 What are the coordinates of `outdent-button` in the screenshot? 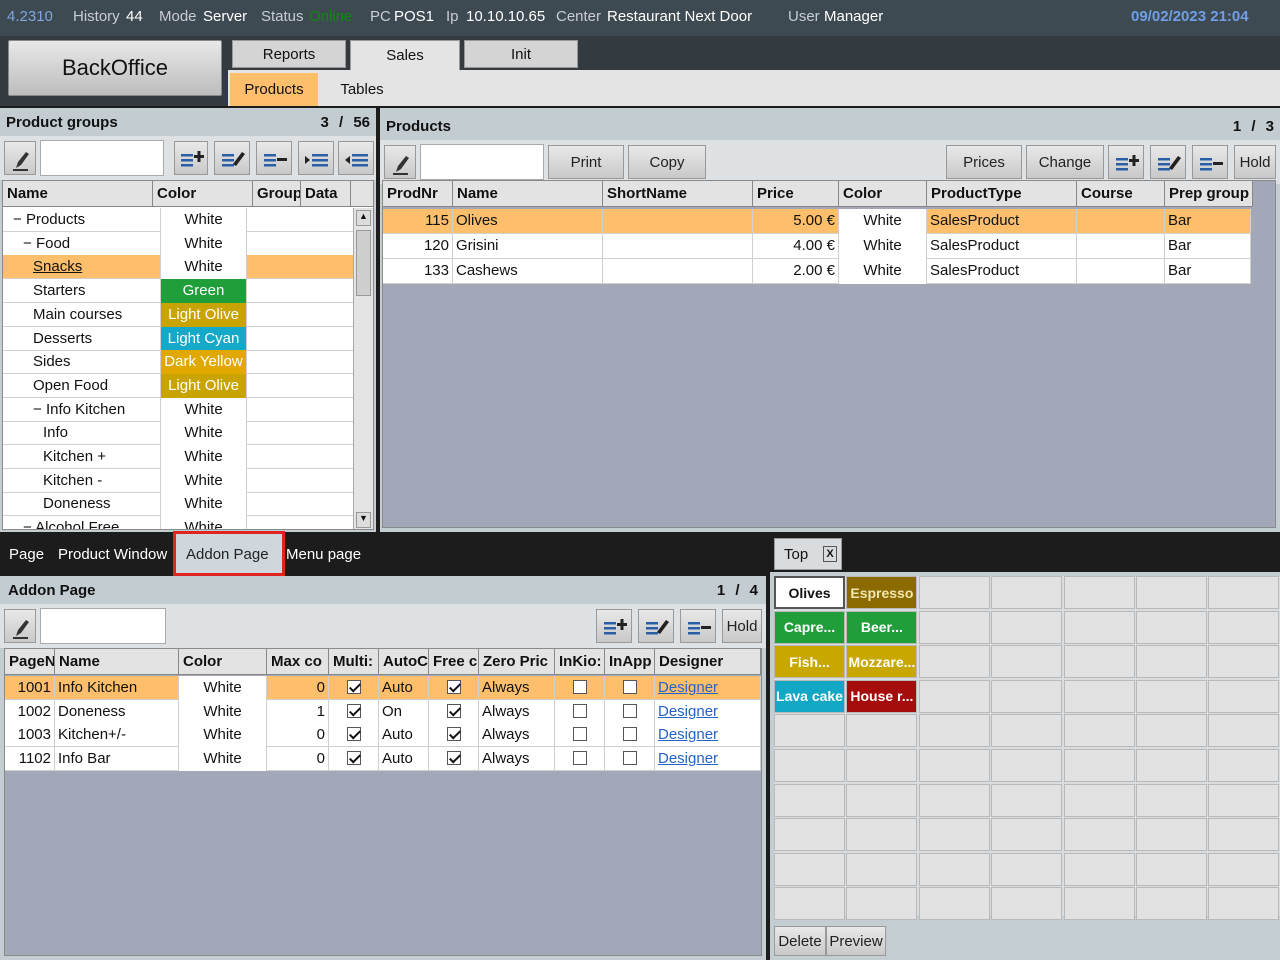 It's located at (356, 158).